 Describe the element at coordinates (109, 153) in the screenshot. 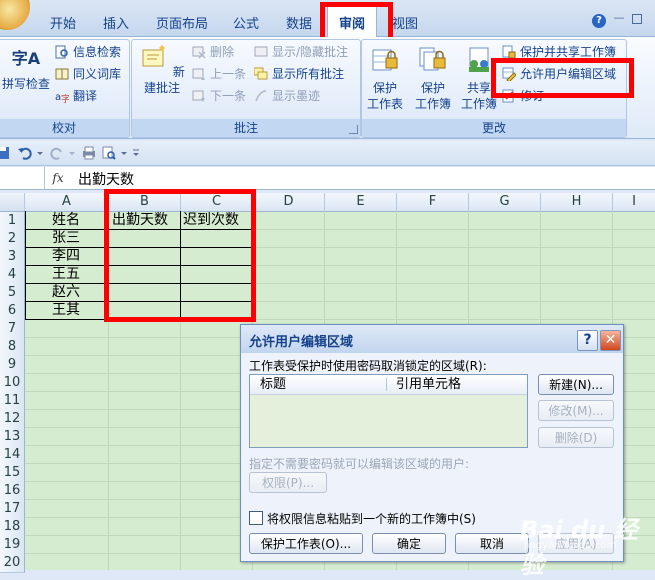

I see `print-preview-icon` at that location.